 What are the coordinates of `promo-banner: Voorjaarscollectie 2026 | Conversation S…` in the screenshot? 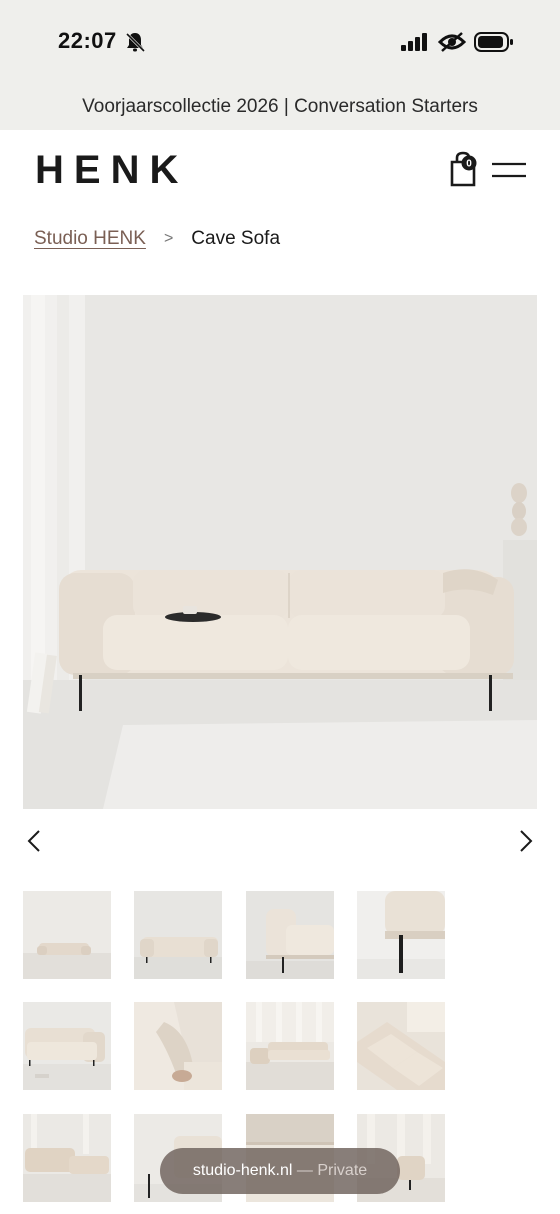 It's located at (280, 107).